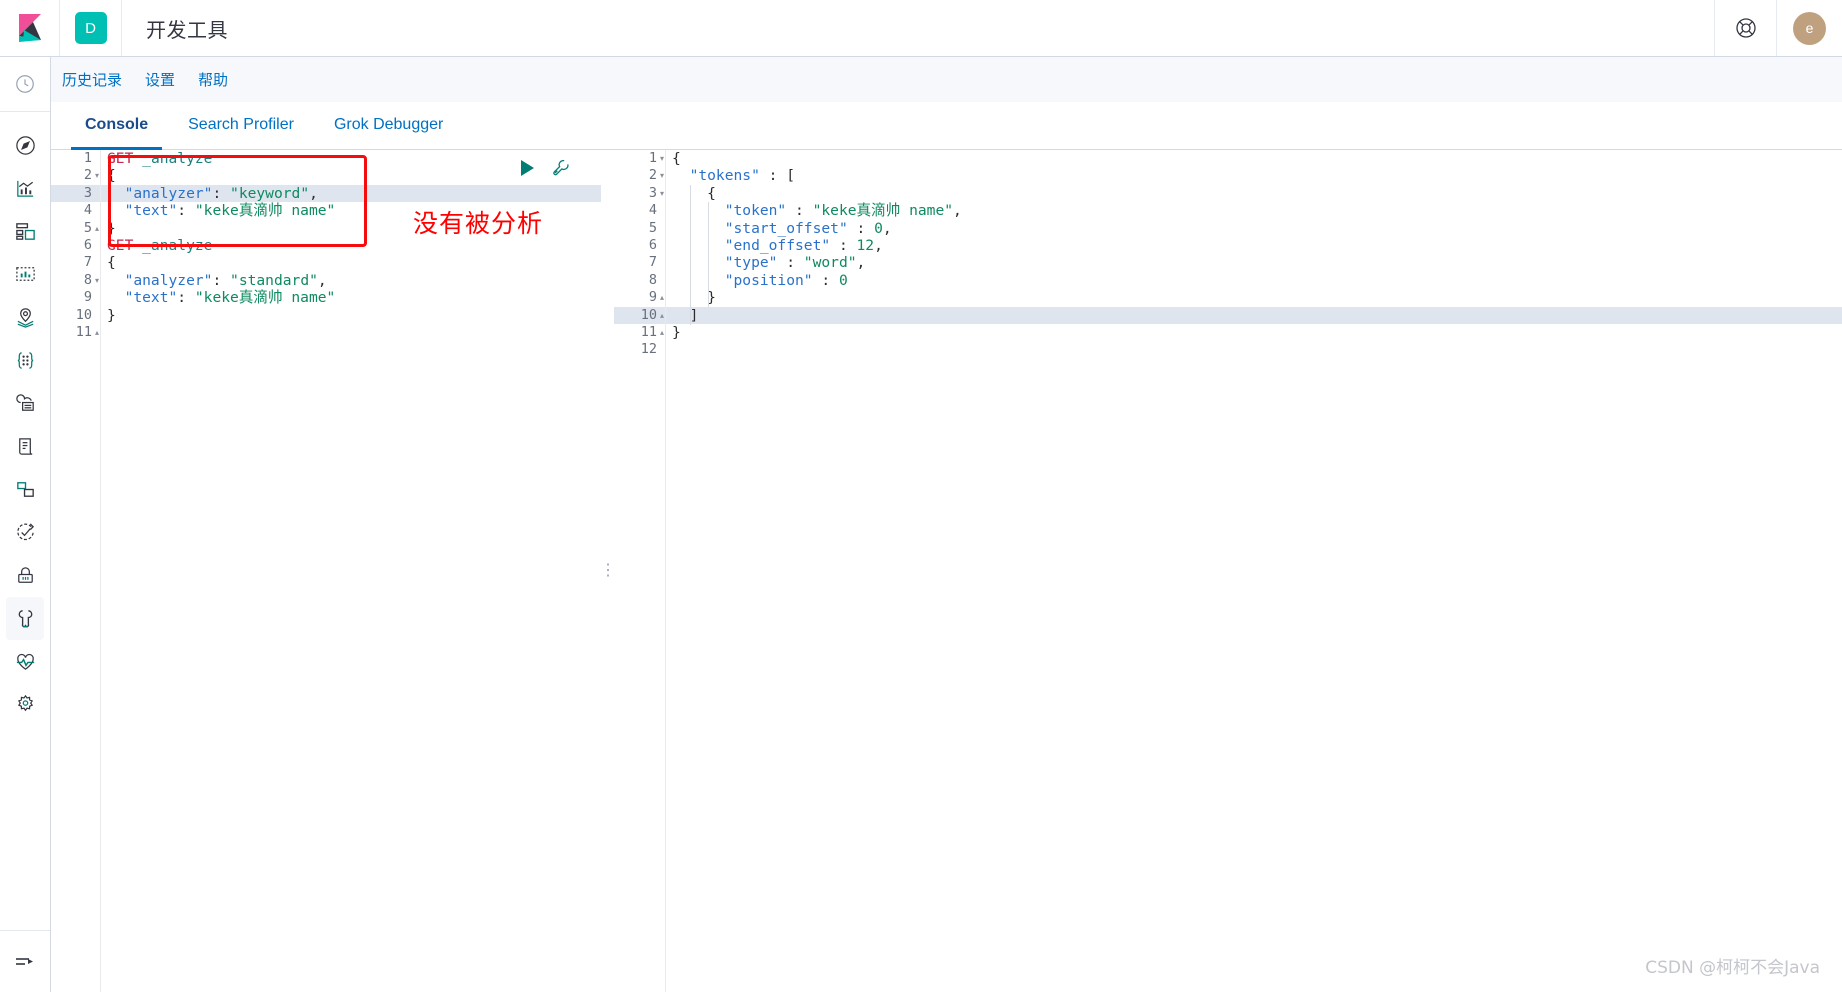 The image size is (1842, 992). Describe the element at coordinates (30, 28) in the screenshot. I see `kibana-logo` at that location.